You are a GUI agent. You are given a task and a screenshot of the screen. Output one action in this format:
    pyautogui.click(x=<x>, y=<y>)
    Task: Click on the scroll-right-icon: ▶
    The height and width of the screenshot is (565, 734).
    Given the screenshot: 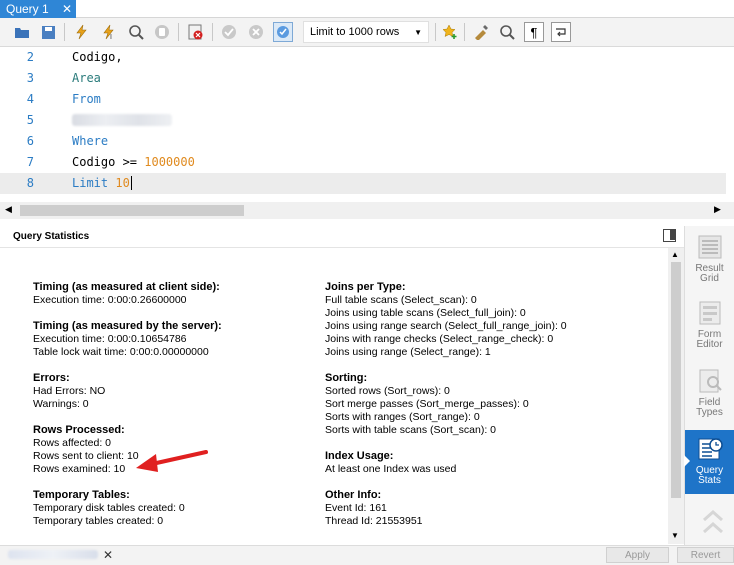 What is the action you would take?
    pyautogui.click(x=717, y=209)
    